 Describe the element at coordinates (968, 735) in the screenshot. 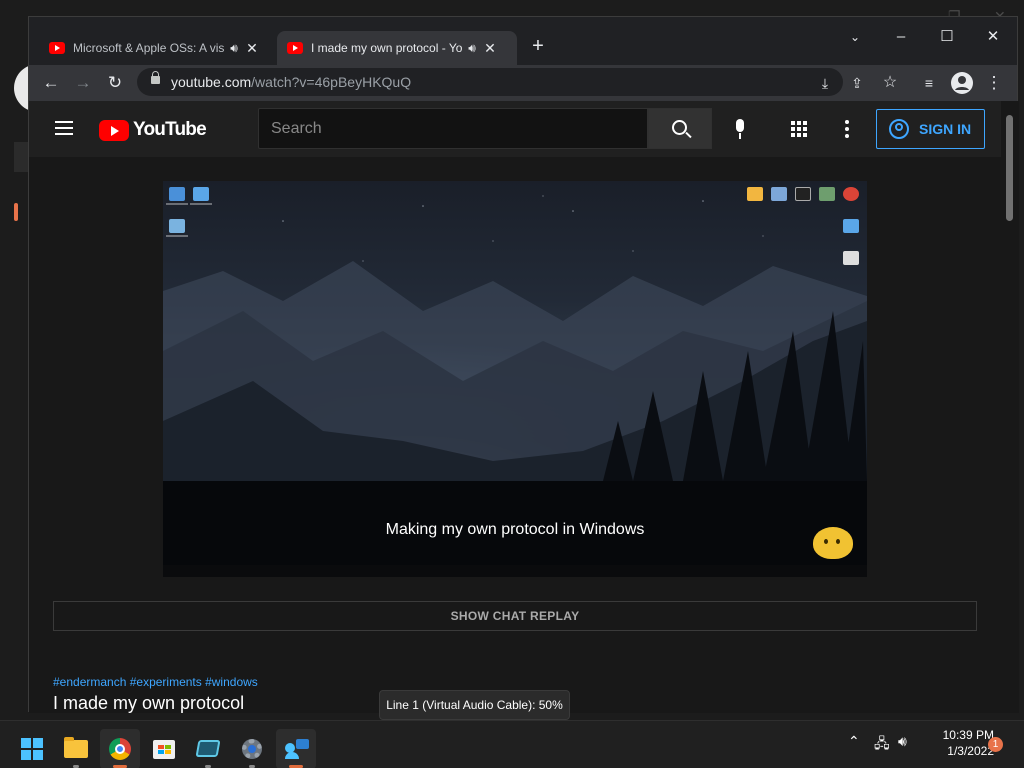

I see `clock-time: 10:39 PM` at that location.